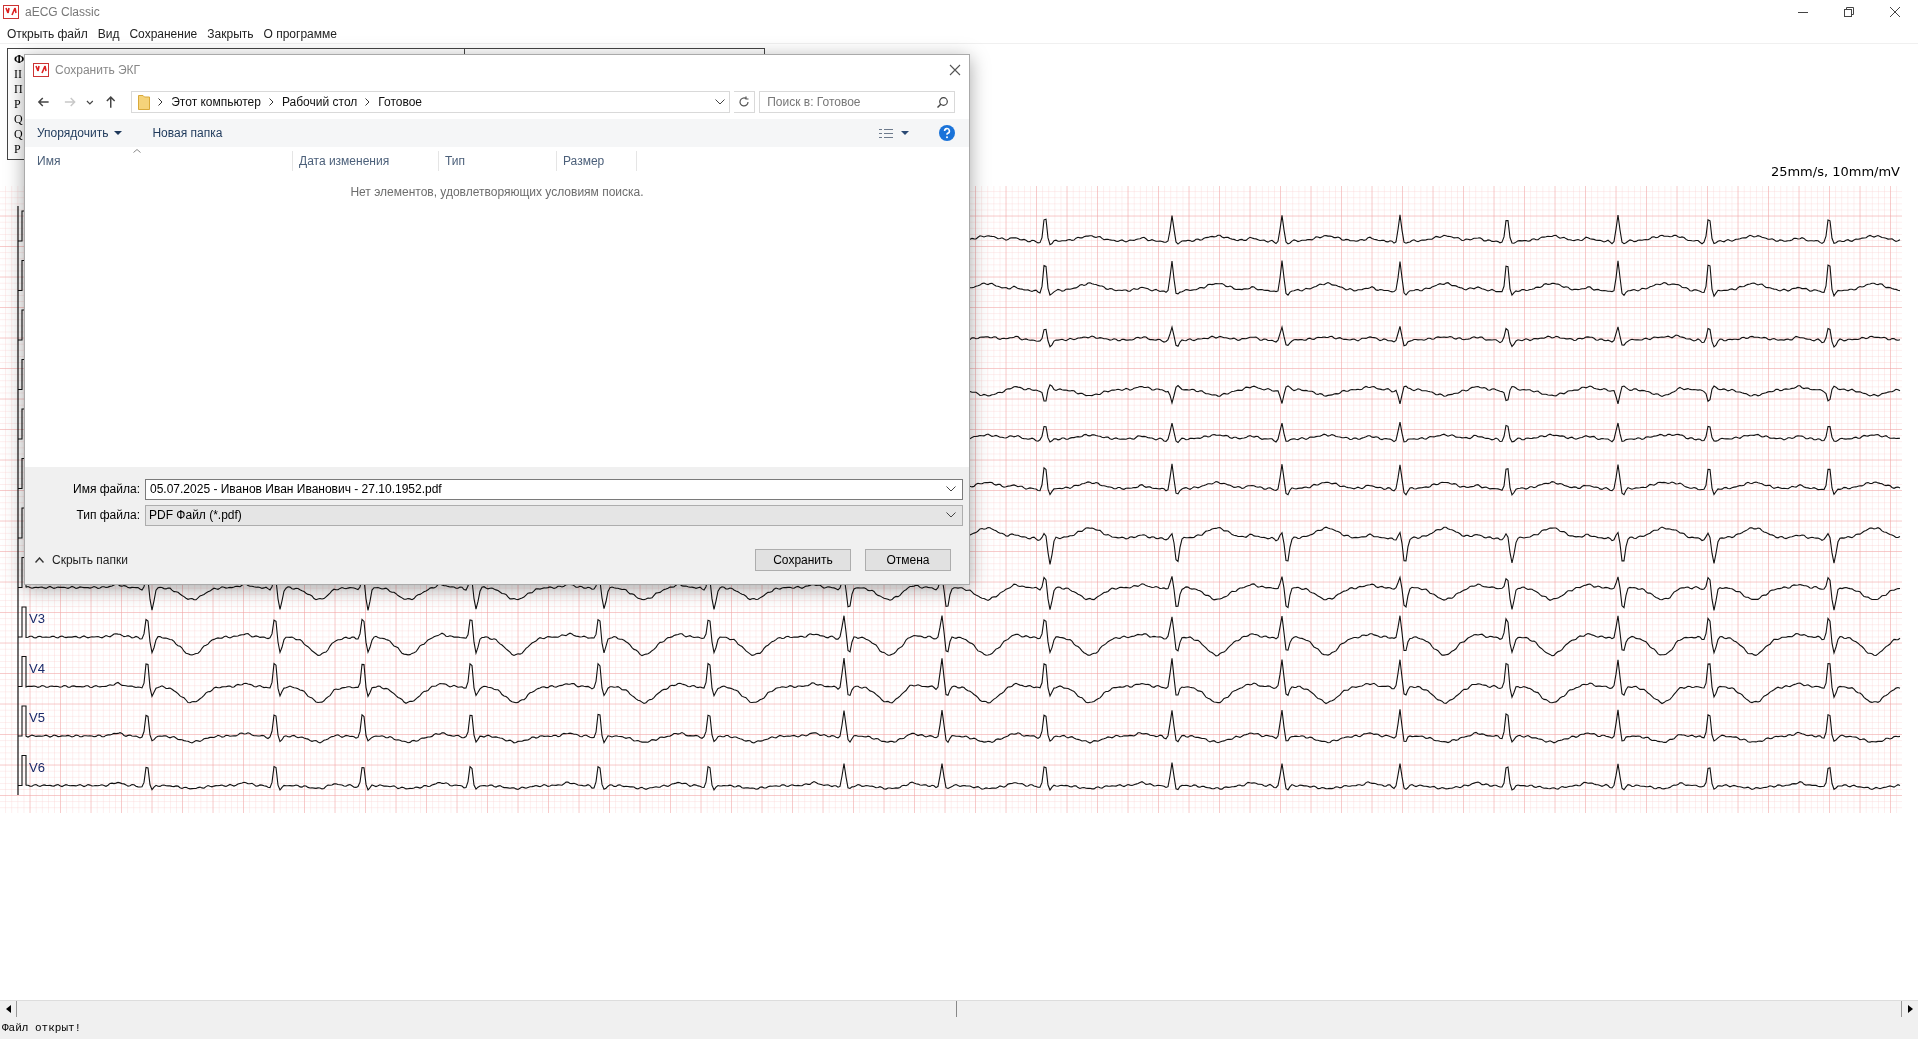 Image resolution: width=1918 pixels, height=1039 pixels. I want to click on app-icon, so click(11, 12).